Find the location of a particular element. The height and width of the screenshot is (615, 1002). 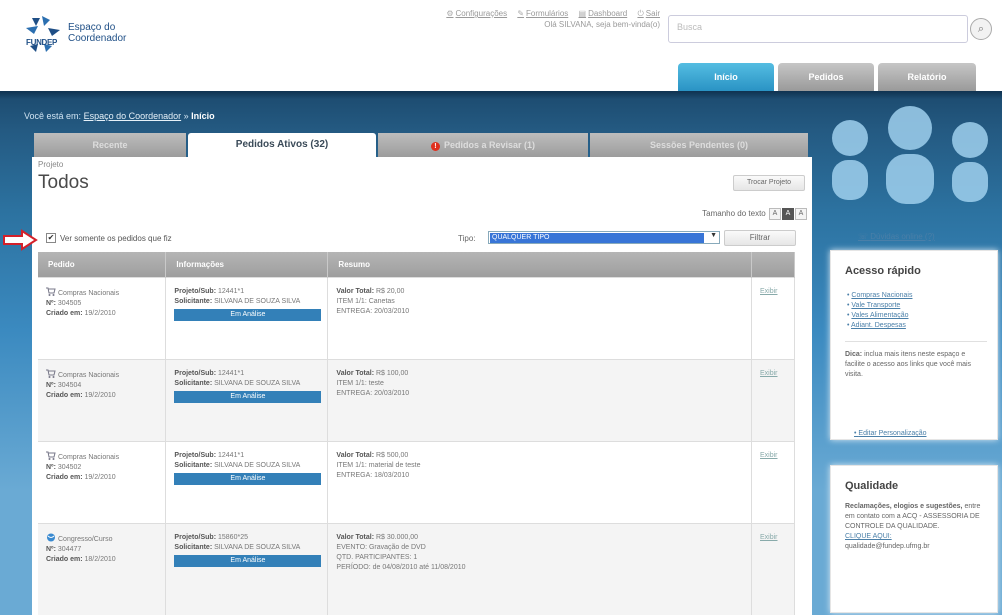

pedido-numero: 304504 is located at coordinates (69, 385).